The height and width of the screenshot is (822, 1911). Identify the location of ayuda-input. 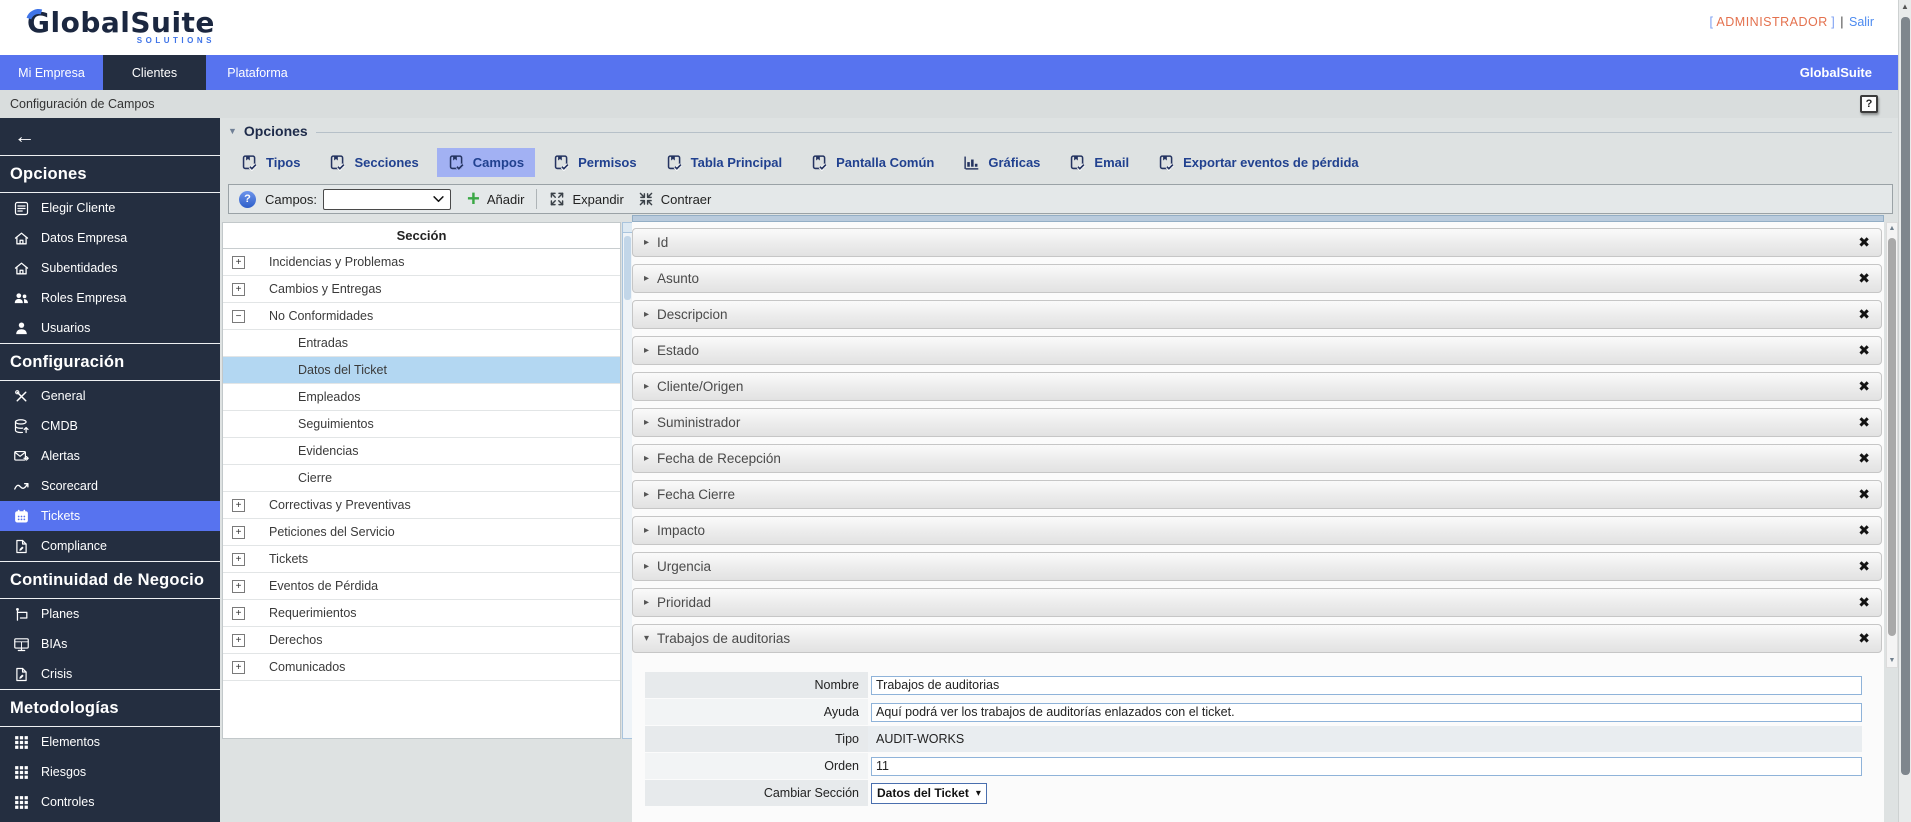
(1366, 712).